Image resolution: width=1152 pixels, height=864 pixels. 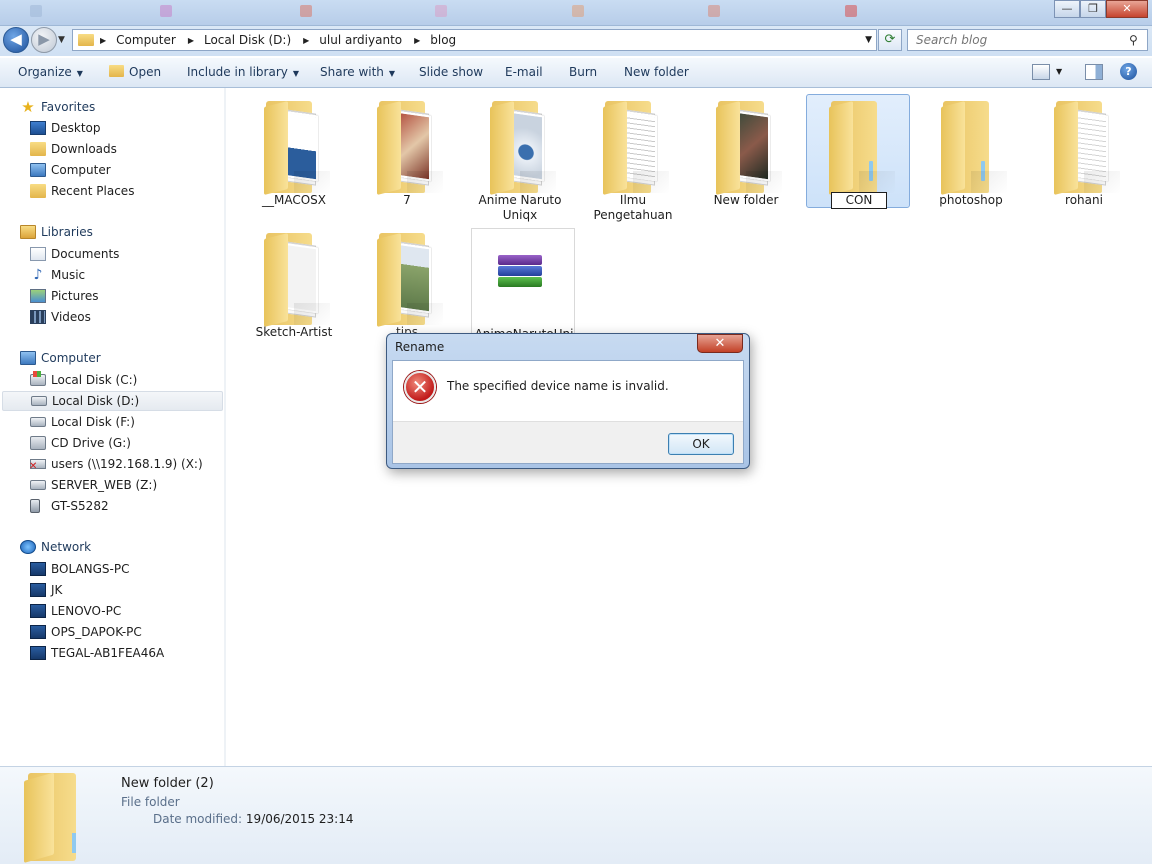 I want to click on minimize-button: —, so click(x=1067, y=9).